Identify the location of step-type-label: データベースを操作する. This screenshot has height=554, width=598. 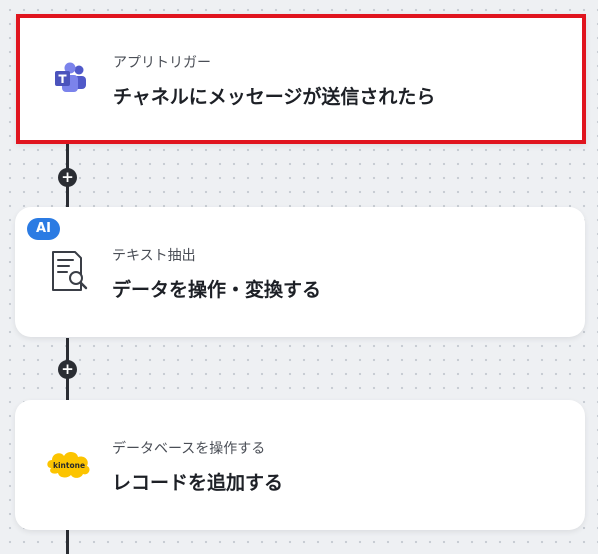
(189, 449).